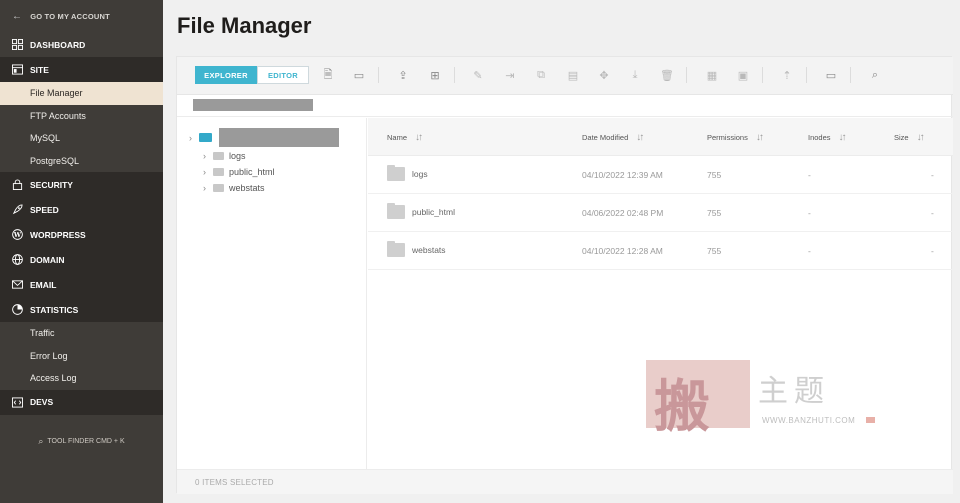 This screenshot has width=960, height=503. I want to click on sidebar-item-dashboard: DASHBOARD, so click(81, 44).